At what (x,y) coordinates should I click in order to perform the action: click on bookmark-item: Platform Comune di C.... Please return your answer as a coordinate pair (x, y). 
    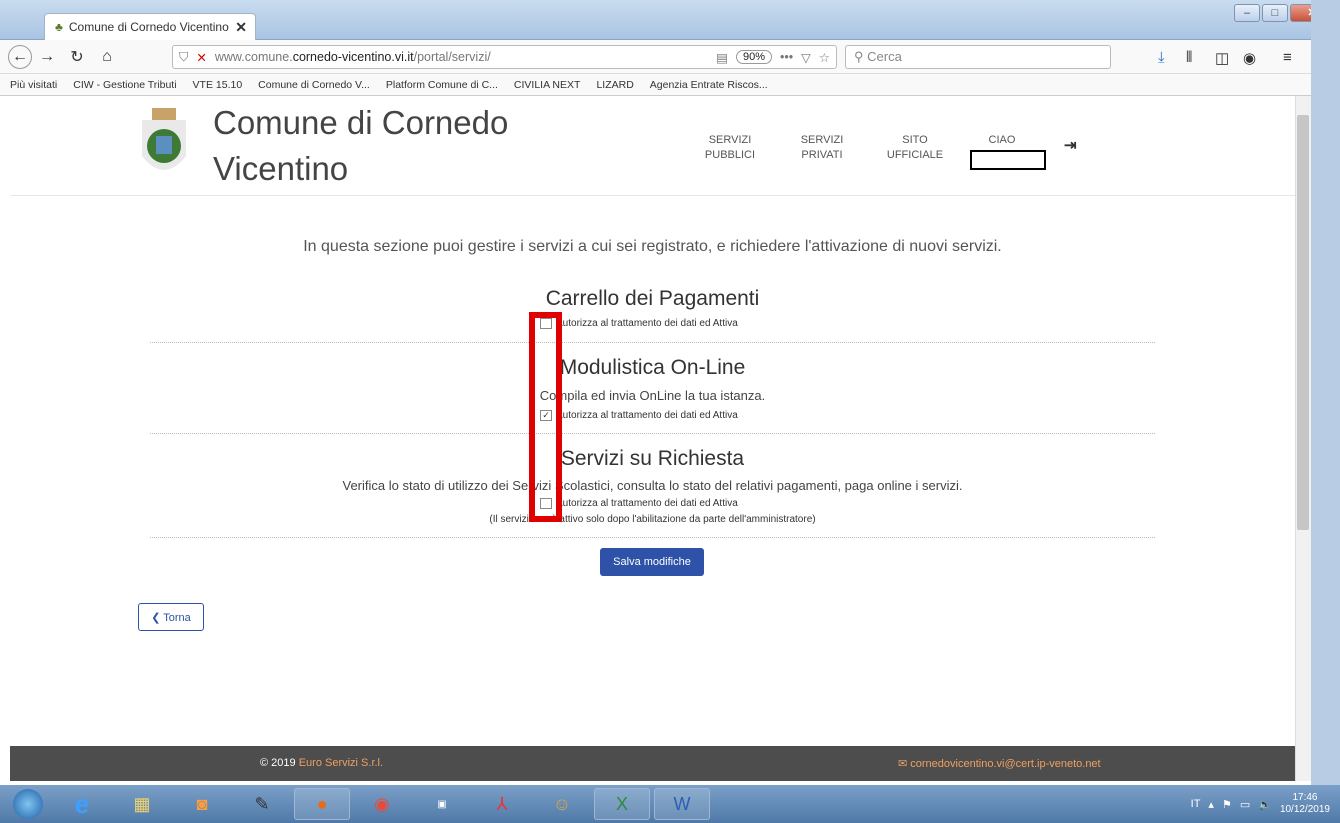
    Looking at the image, I should click on (442, 85).